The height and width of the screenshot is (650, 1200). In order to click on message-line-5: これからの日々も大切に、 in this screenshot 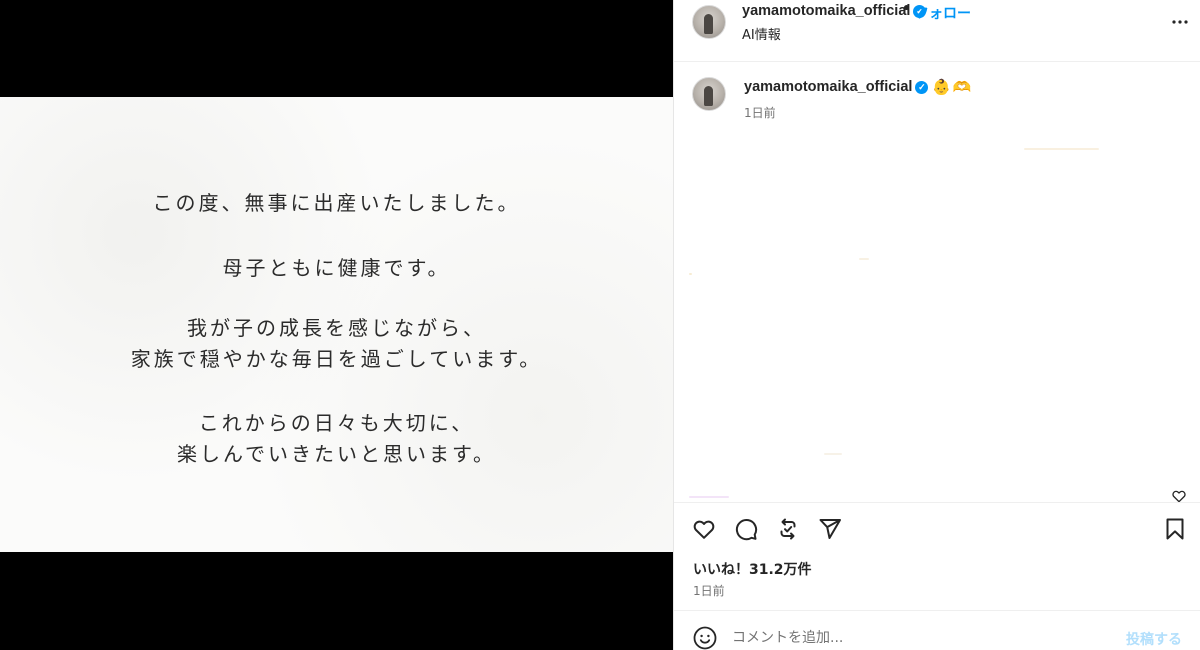, I will do `click(336, 423)`.